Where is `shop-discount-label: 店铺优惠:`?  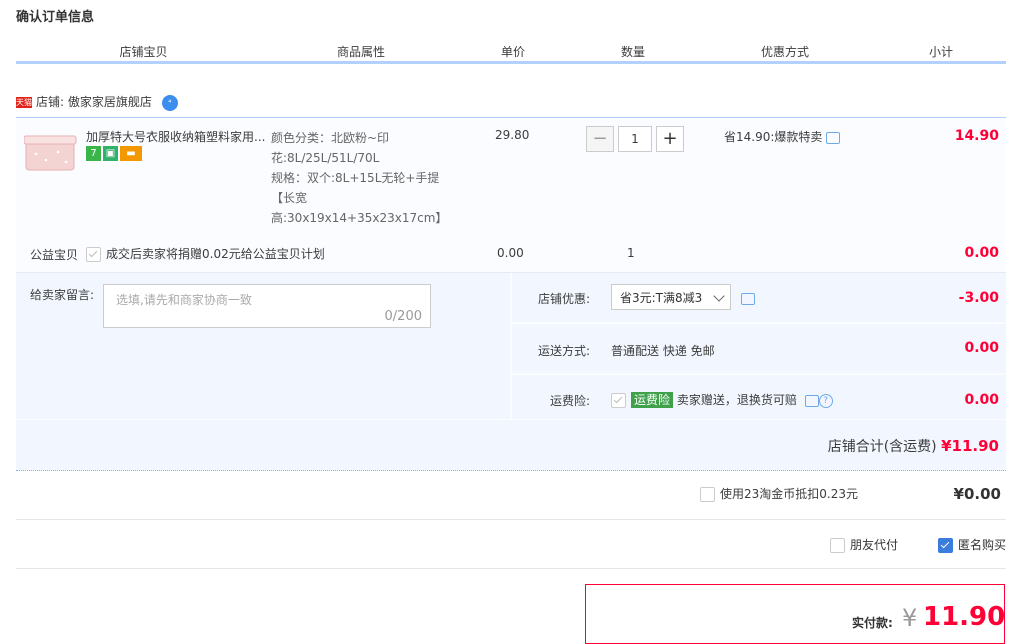 shop-discount-label: 店铺优惠: is located at coordinates (563, 299).